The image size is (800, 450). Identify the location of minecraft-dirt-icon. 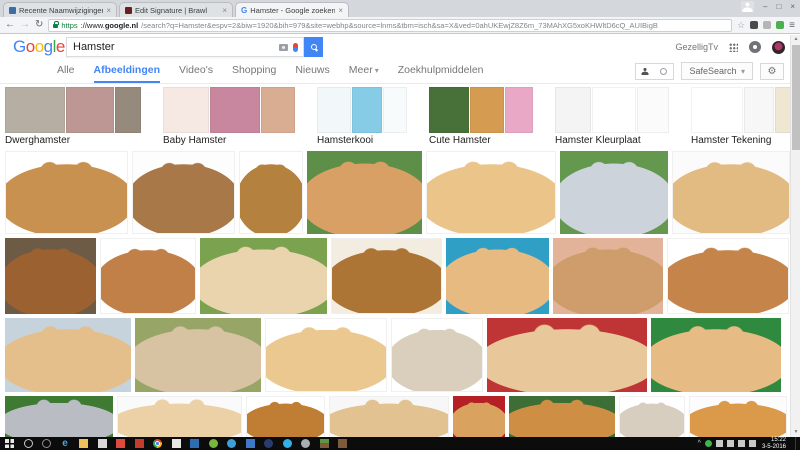
(342, 443).